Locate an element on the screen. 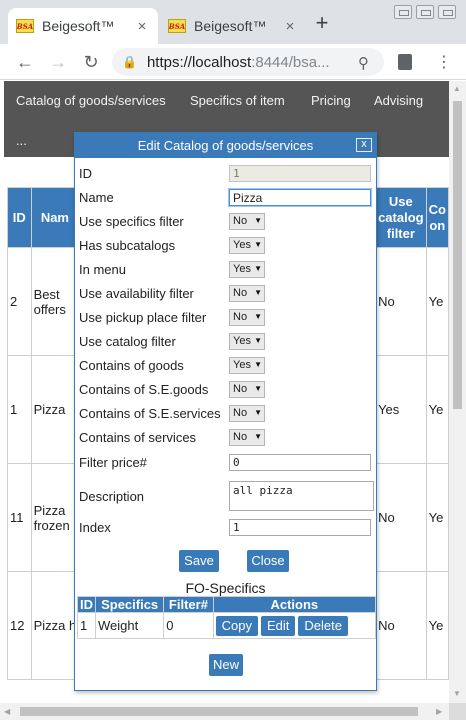 This screenshot has height=722, width=466. field-label: Contains of services is located at coordinates (138, 437).